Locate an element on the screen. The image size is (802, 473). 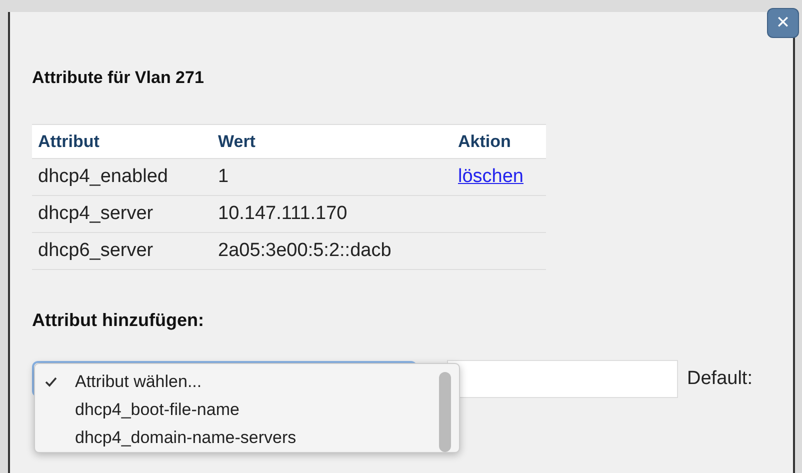
table-cell: 10.147.111.170 is located at coordinates (332, 214).